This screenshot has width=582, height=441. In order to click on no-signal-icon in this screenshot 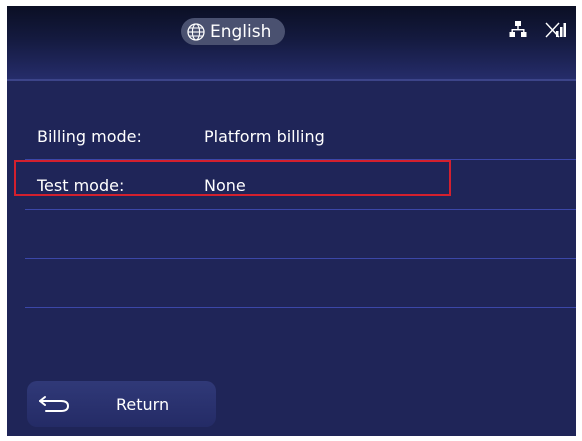, I will do `click(555, 30)`.